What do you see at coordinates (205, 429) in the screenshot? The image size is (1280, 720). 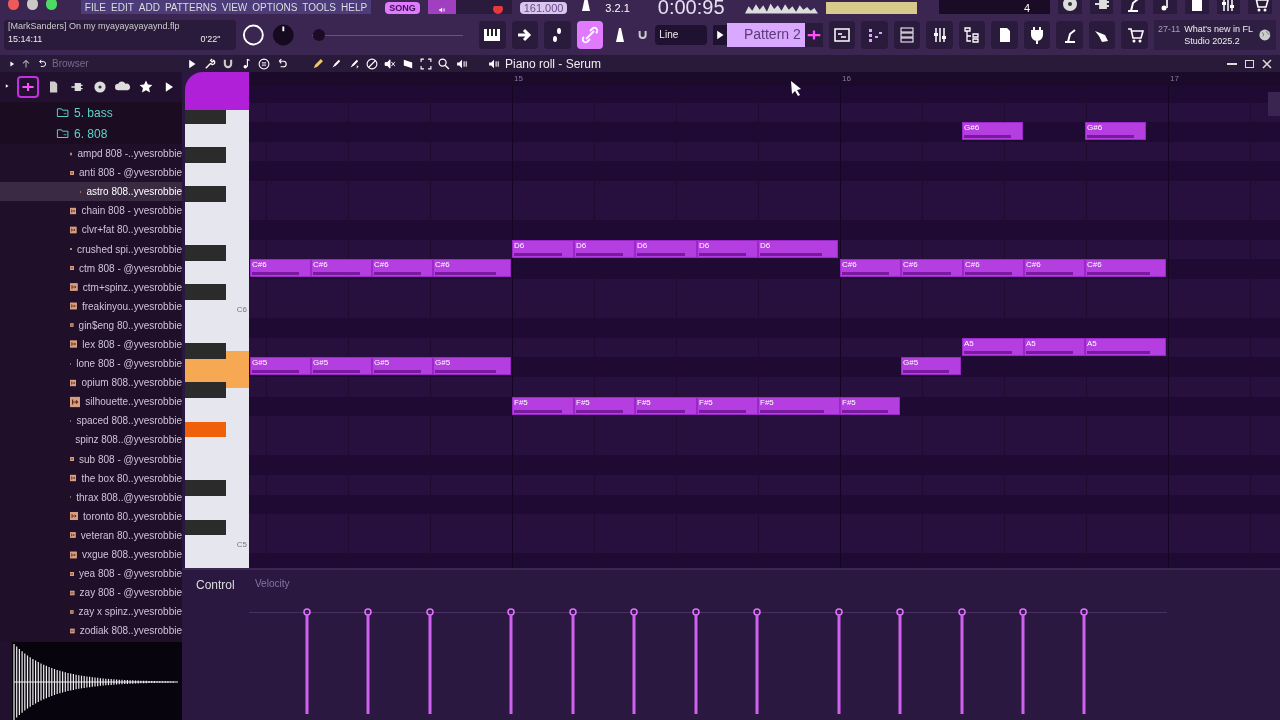 I see `pressed-sharp-key` at bounding box center [205, 429].